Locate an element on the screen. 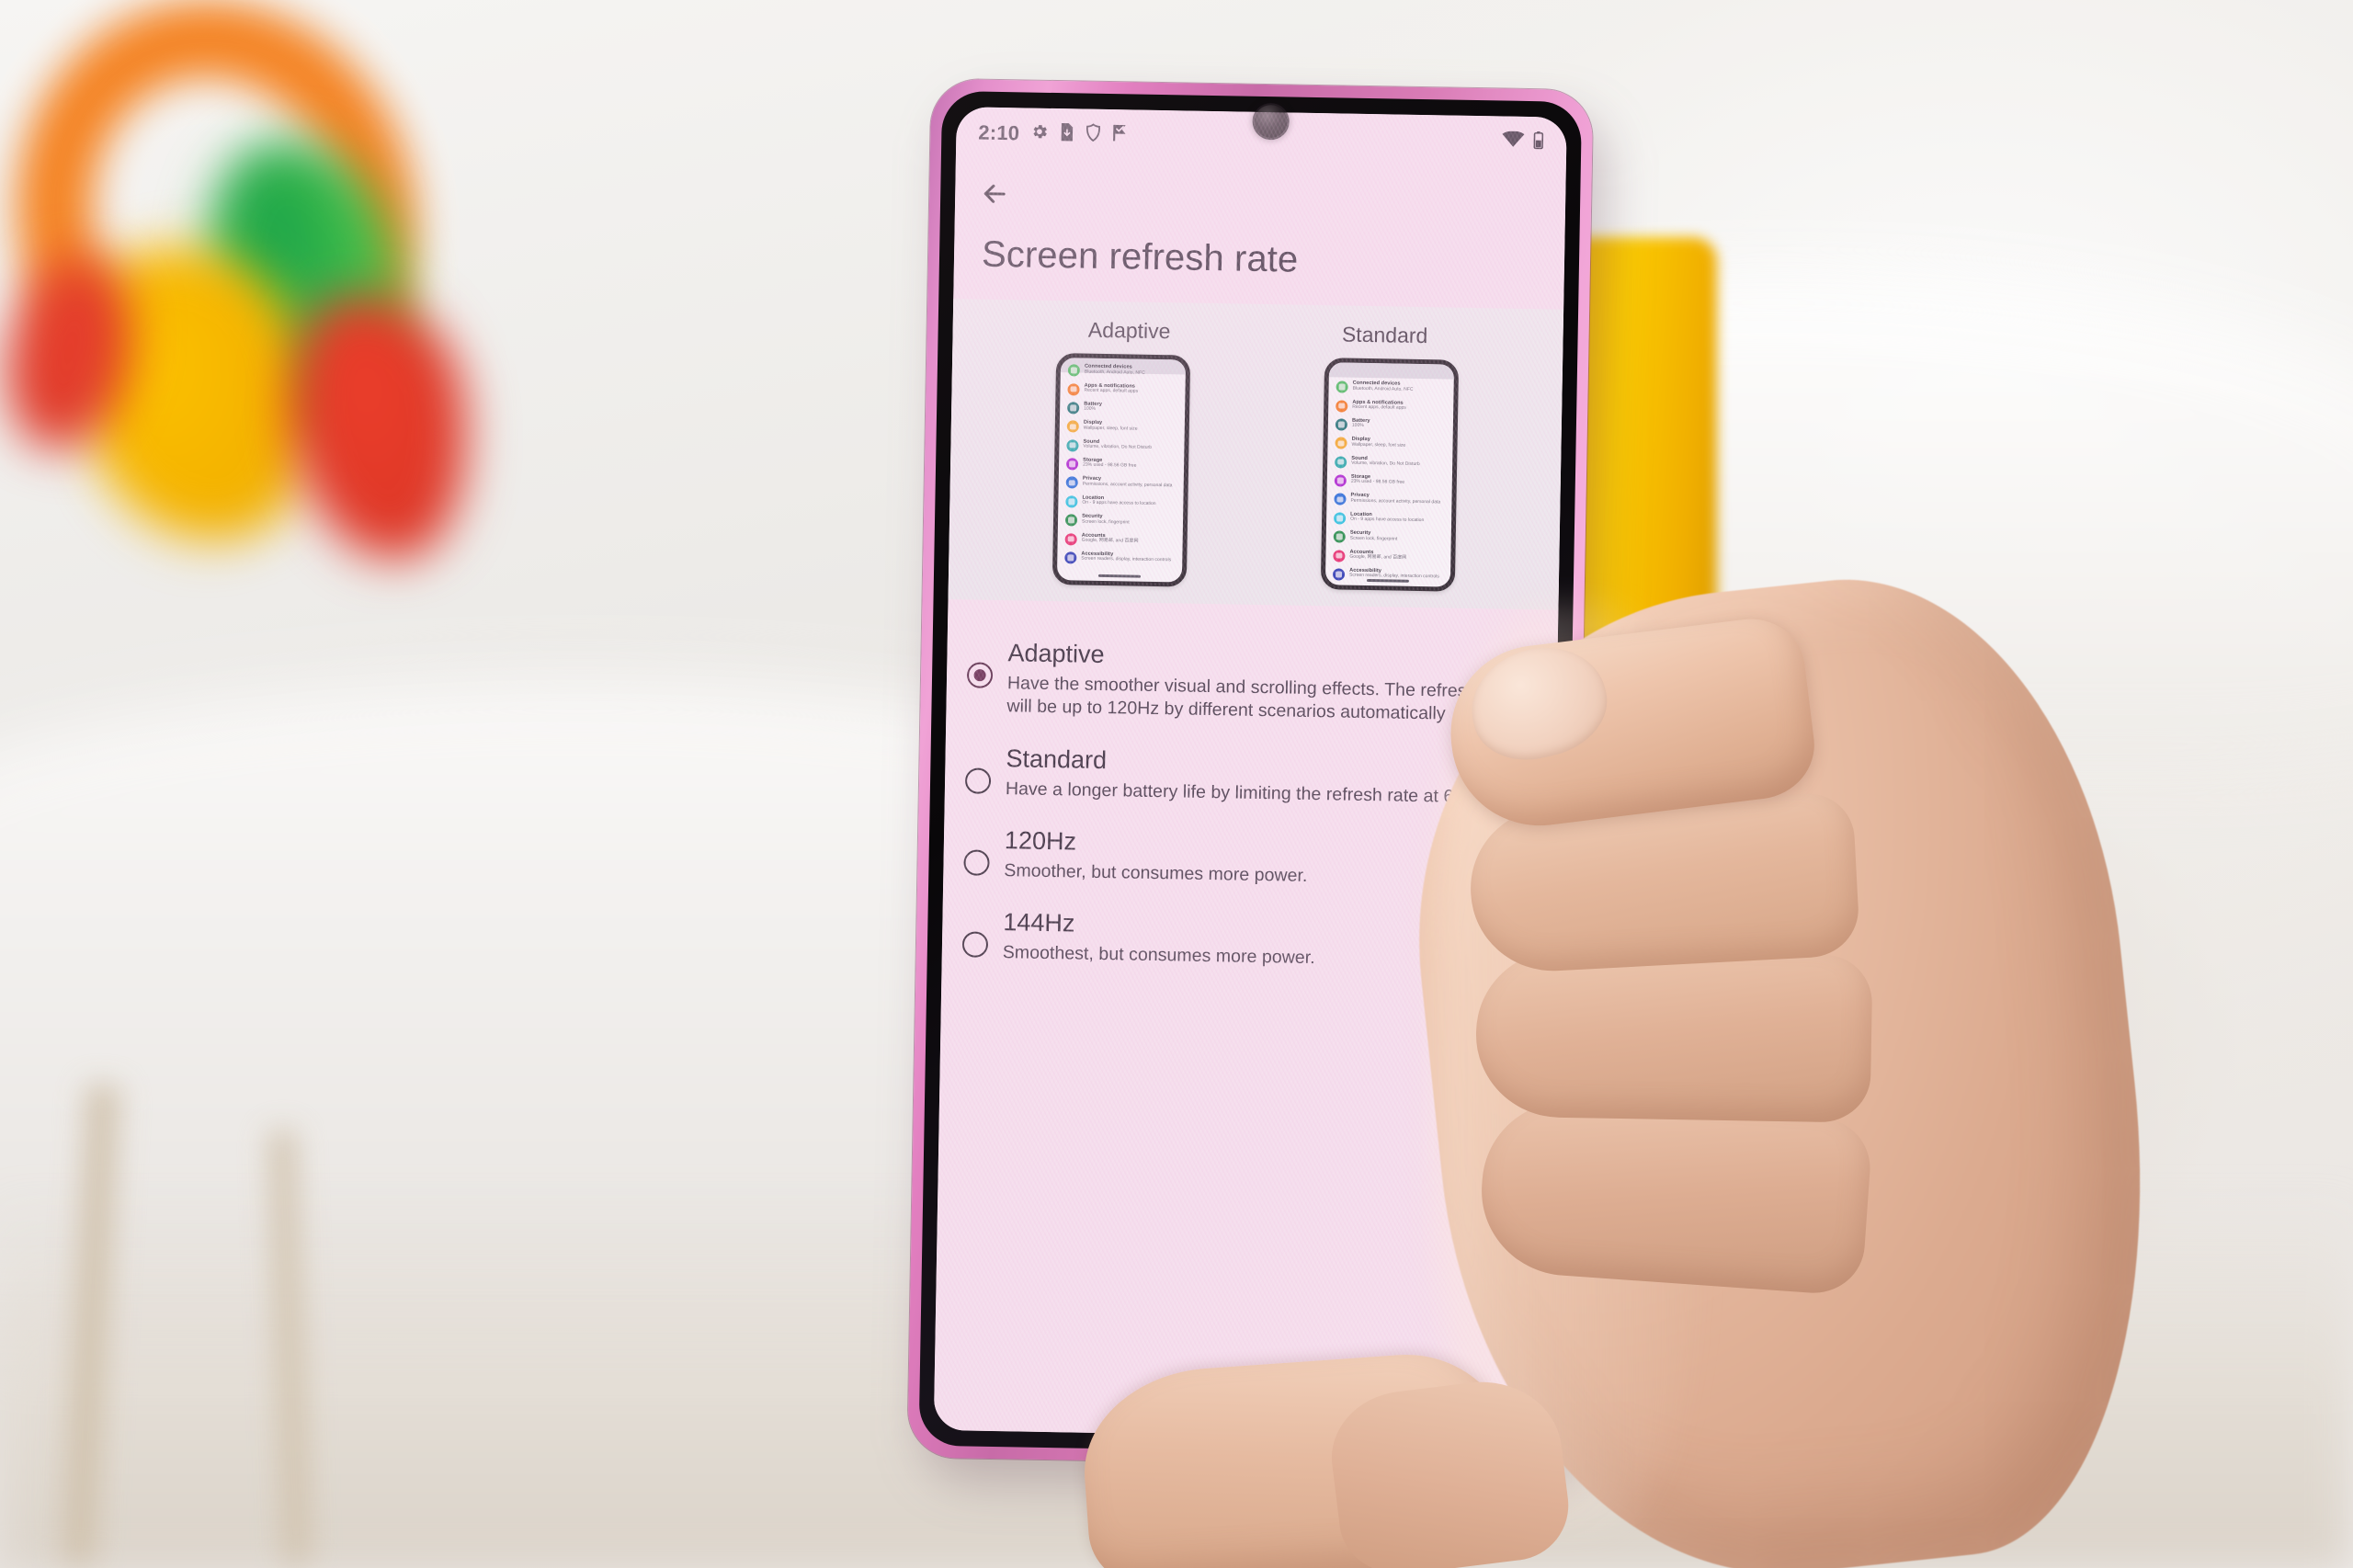  shield-icon is located at coordinates (1093, 134).